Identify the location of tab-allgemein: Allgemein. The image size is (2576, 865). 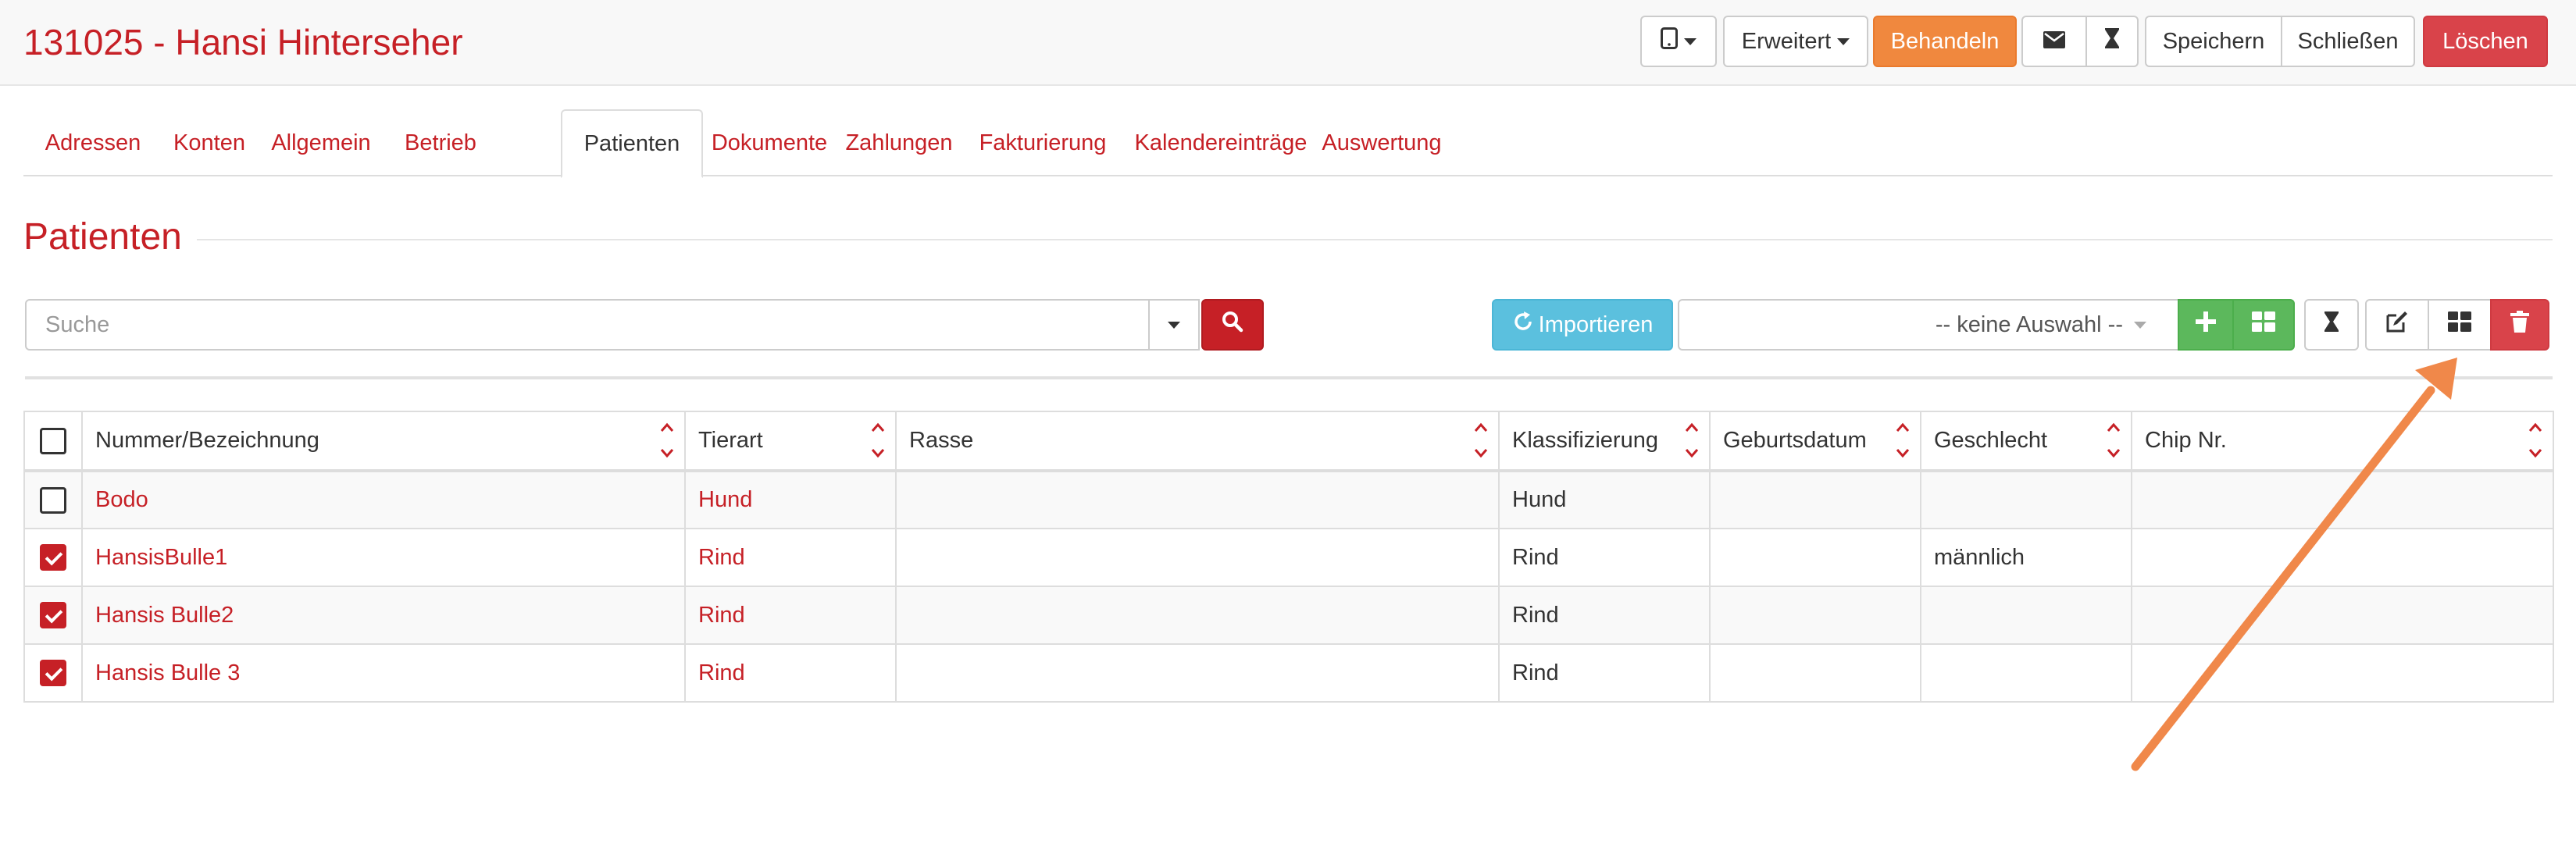
(321, 142).